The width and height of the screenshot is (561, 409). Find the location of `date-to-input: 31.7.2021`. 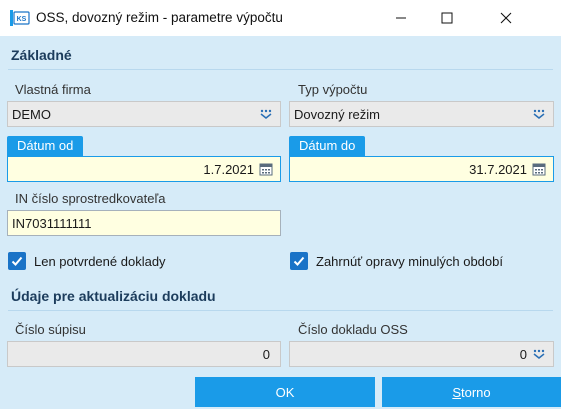

date-to-input: 31.7.2021 is located at coordinates (421, 169).